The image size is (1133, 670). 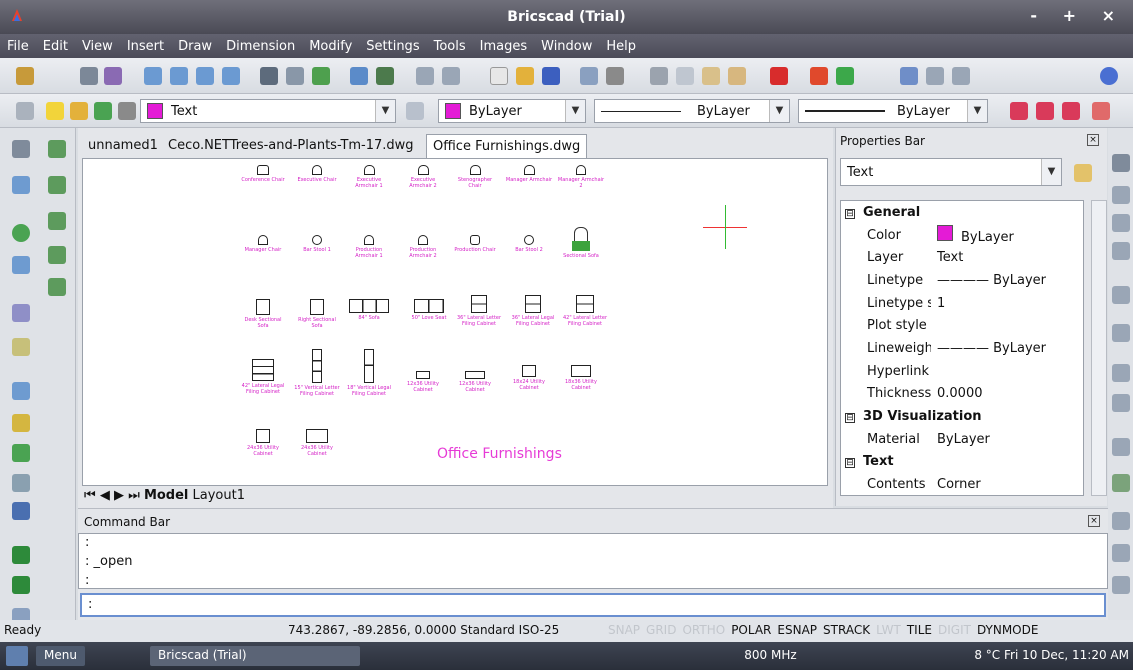 I want to click on xref-icon, so click(x=1121, y=521).